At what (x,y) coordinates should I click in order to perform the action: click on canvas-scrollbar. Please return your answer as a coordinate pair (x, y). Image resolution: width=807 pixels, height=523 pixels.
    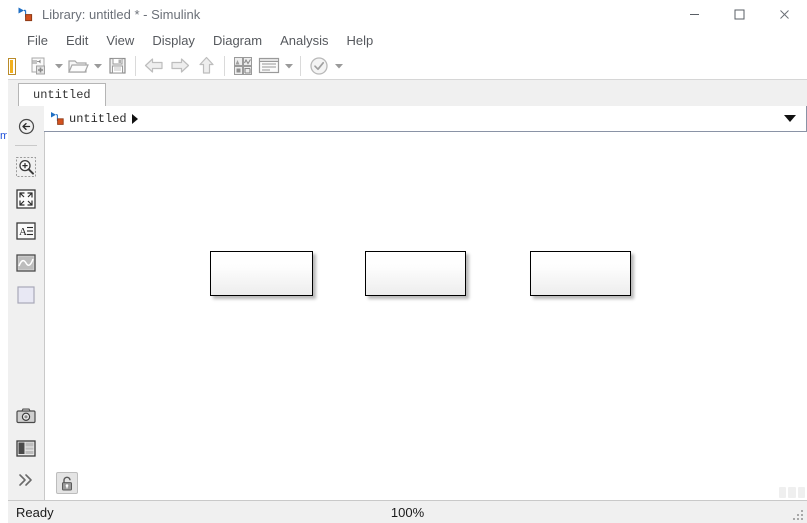
    Looking at the image, I should click on (792, 492).